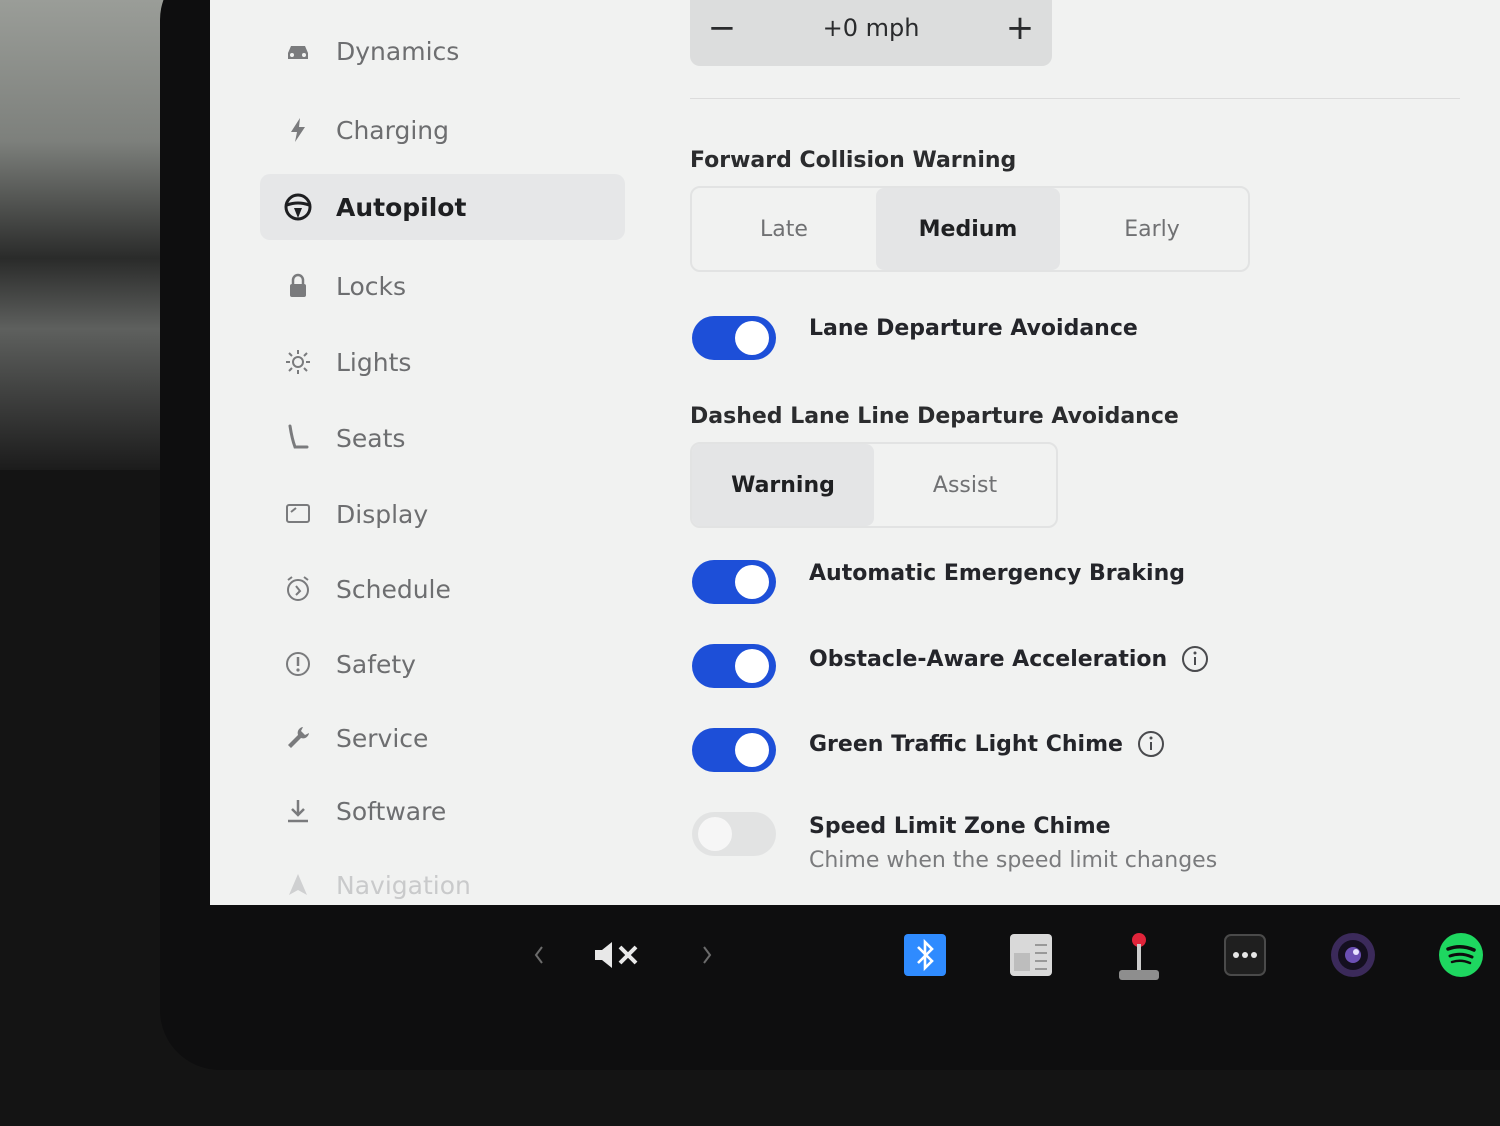  I want to click on steering-wheel-icon, so click(298, 207).